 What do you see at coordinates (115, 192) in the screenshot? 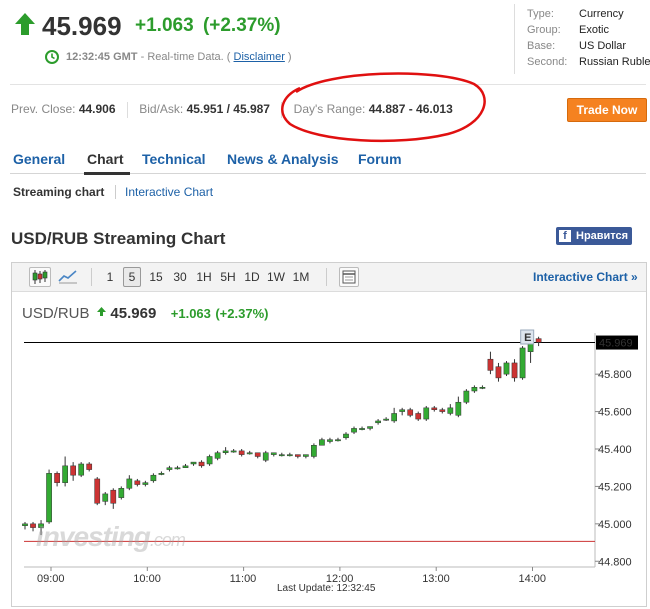
I see `subtab-divider` at bounding box center [115, 192].